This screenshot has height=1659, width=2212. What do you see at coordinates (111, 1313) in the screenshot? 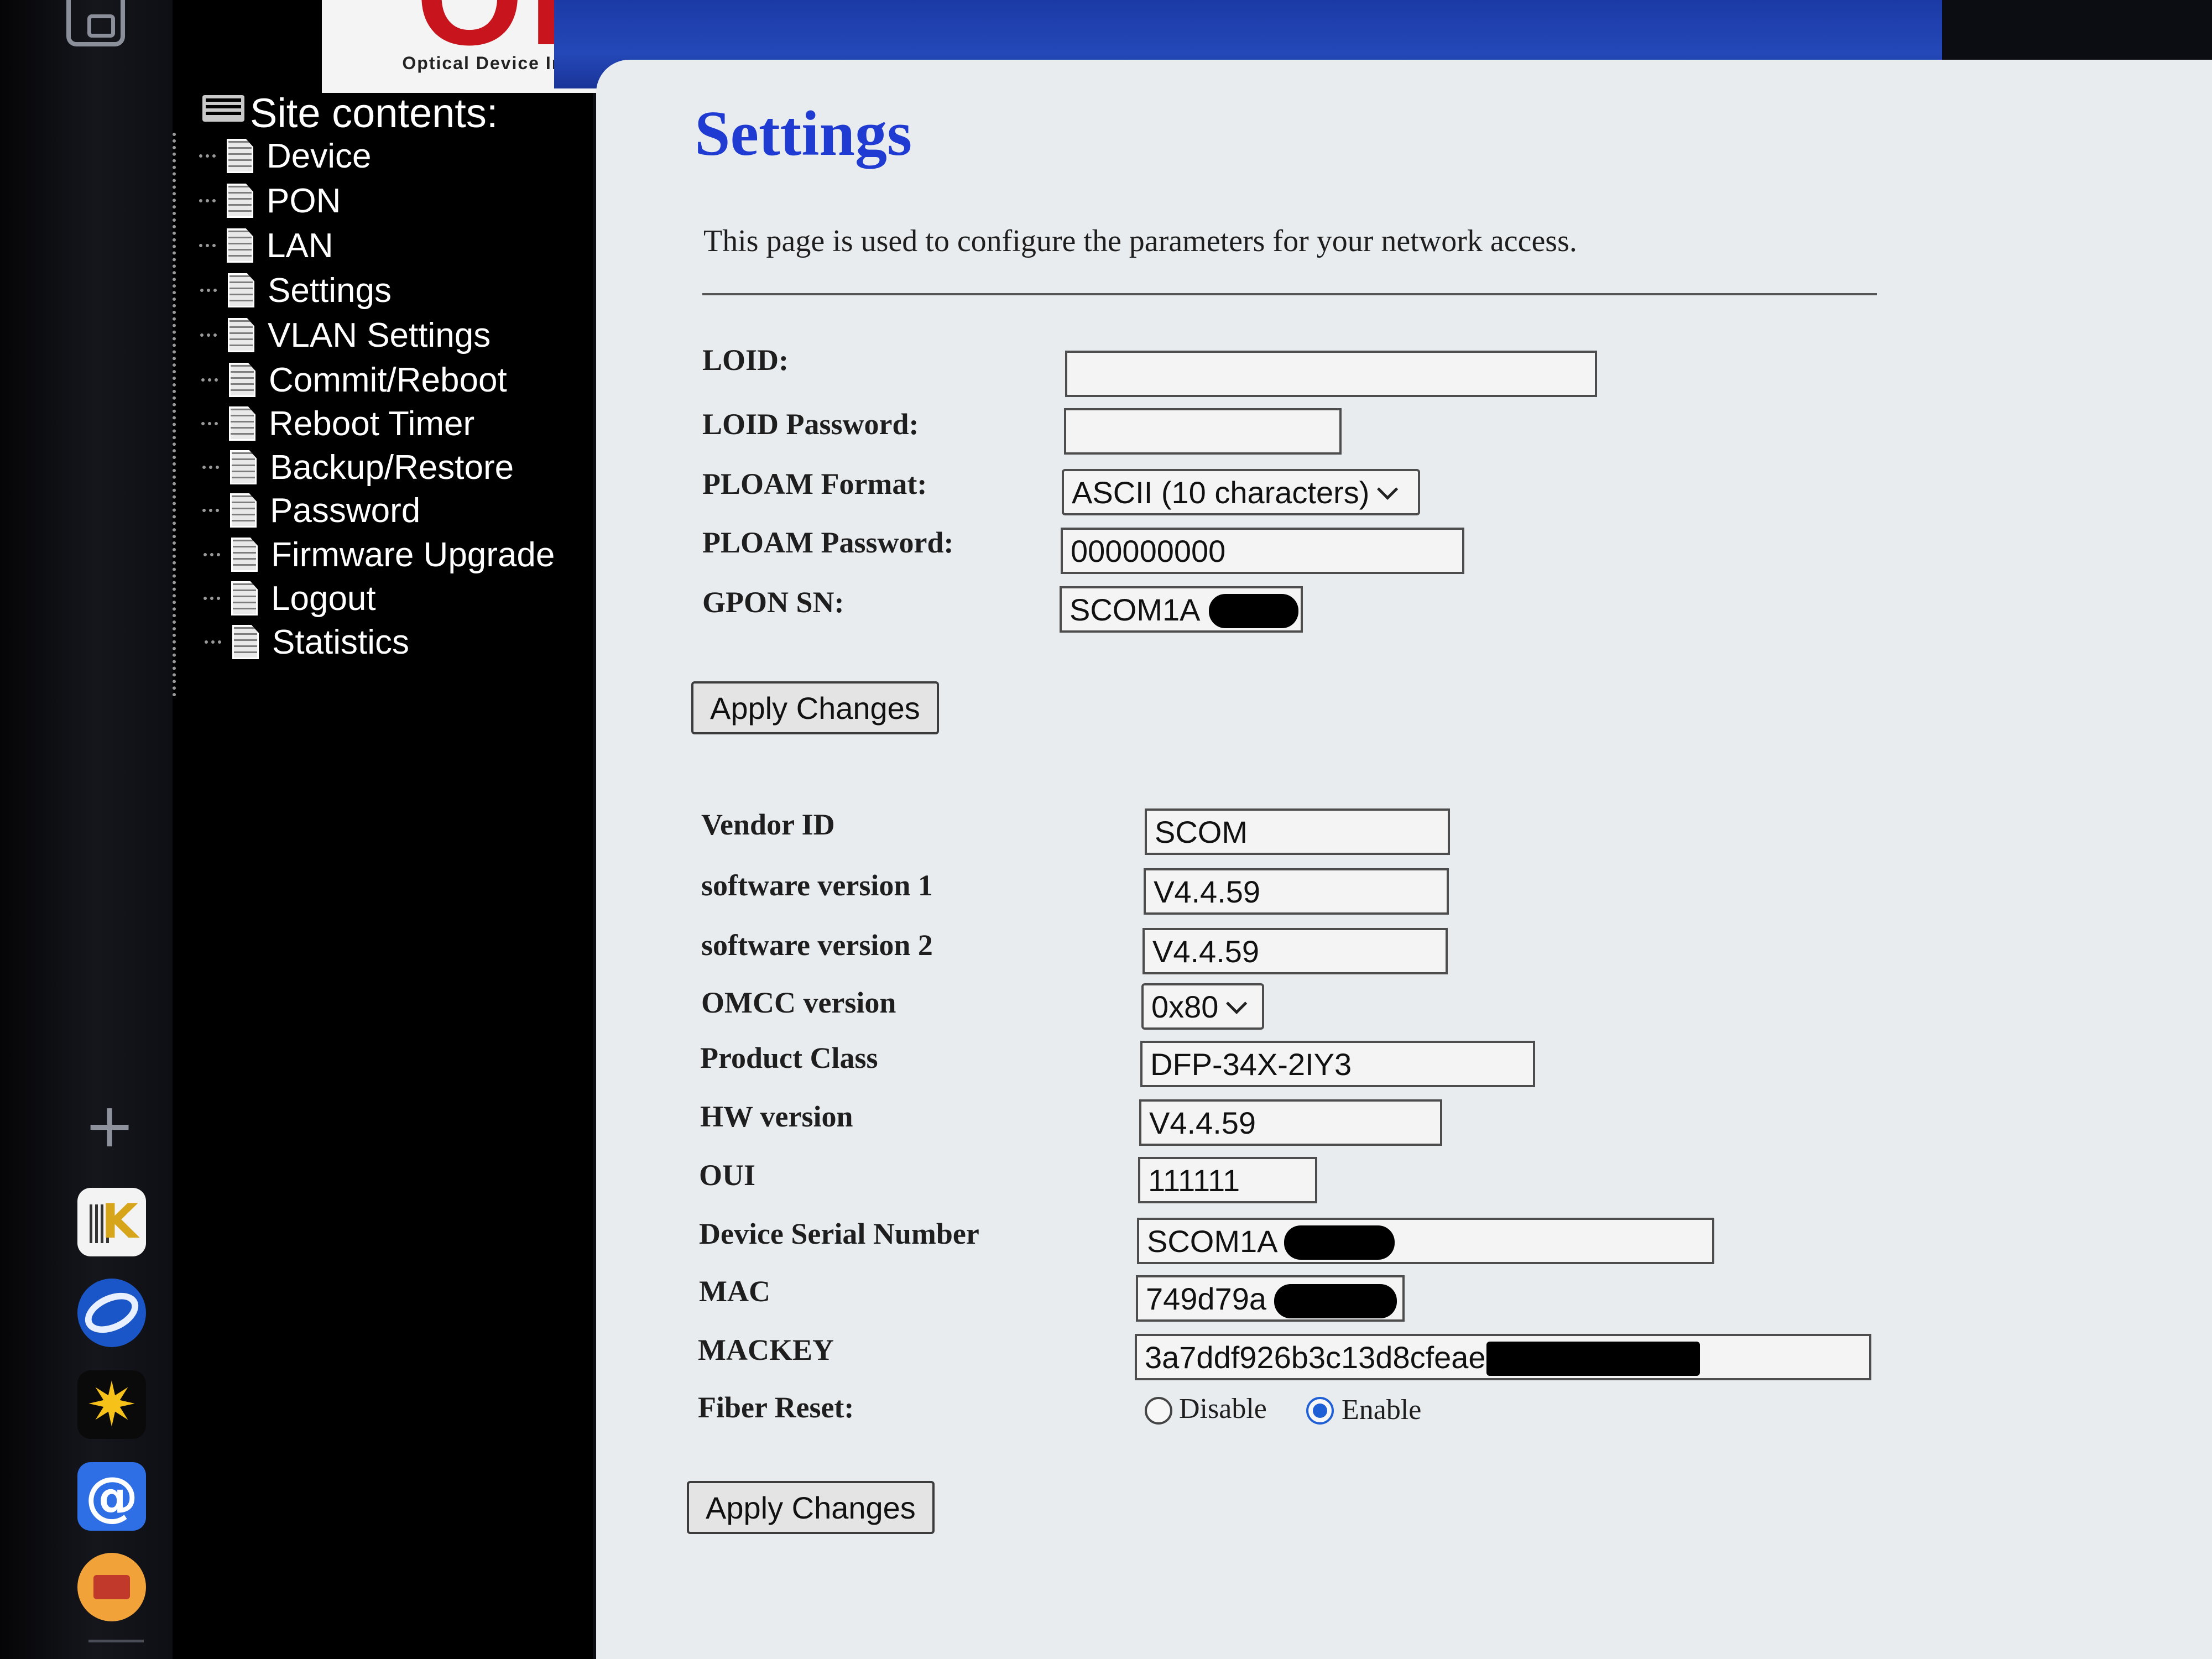
I see `browser-app-icon` at bounding box center [111, 1313].